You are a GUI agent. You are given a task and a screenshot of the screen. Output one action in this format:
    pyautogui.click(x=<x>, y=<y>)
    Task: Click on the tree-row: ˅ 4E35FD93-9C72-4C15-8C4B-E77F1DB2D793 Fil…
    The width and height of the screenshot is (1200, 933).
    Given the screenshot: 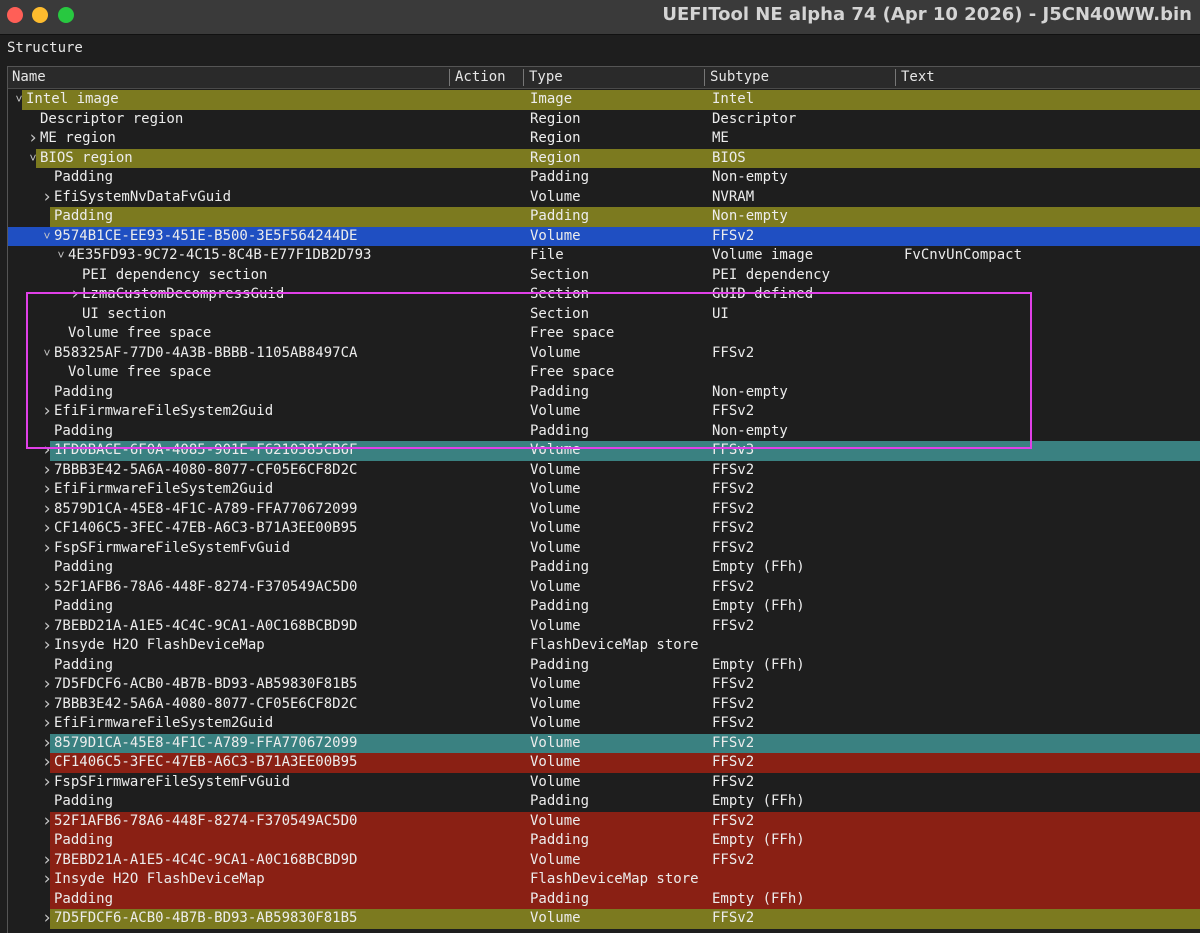 What is the action you would take?
    pyautogui.click(x=604, y=256)
    